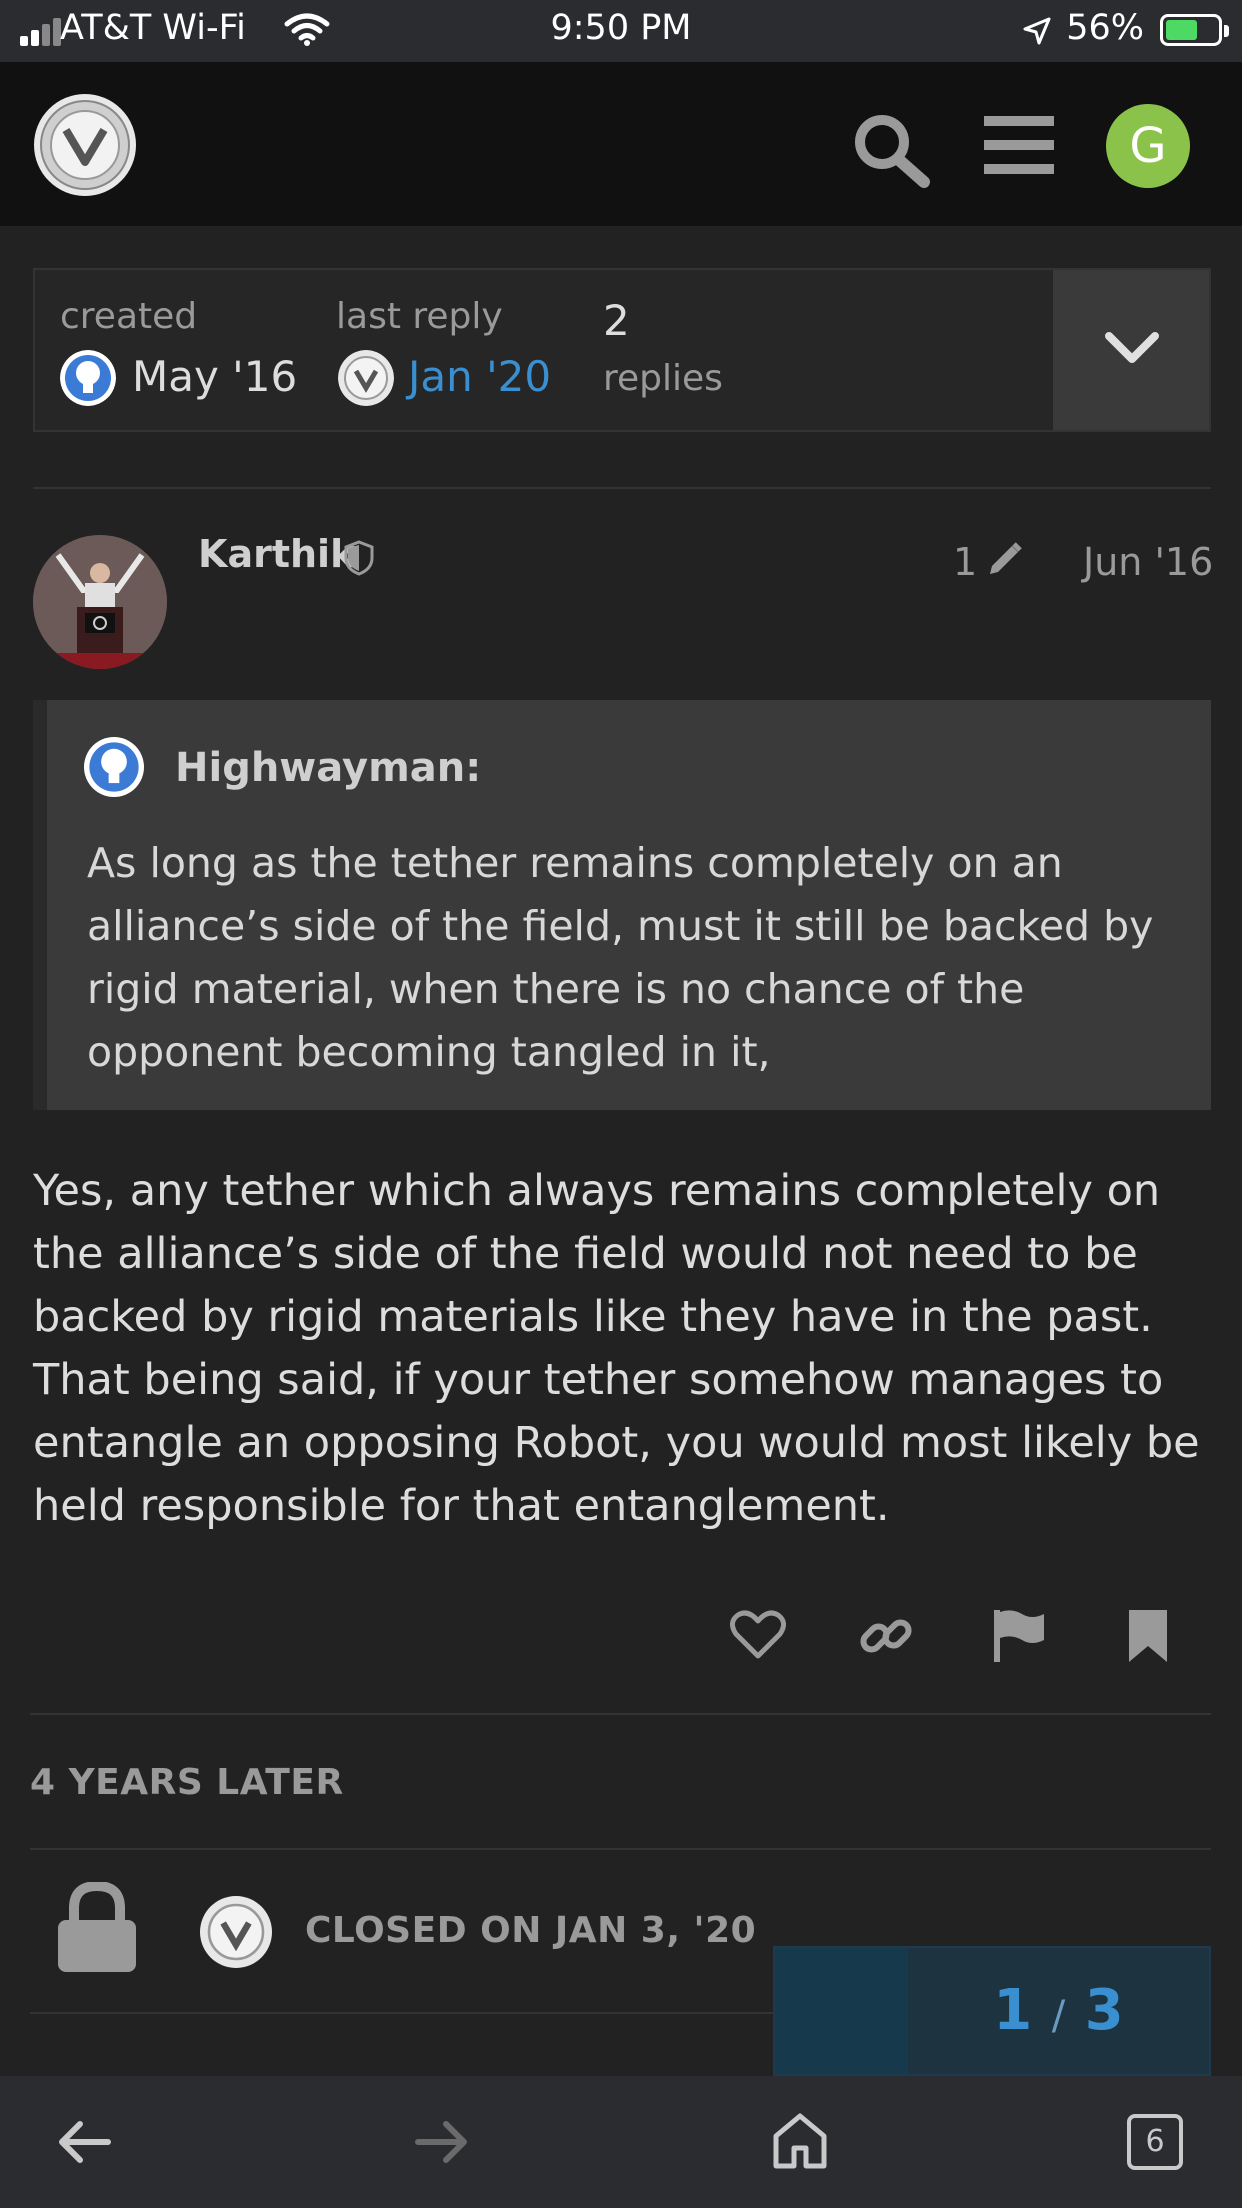 The height and width of the screenshot is (2208, 1242). I want to click on post-author-avatar, so click(100, 602).